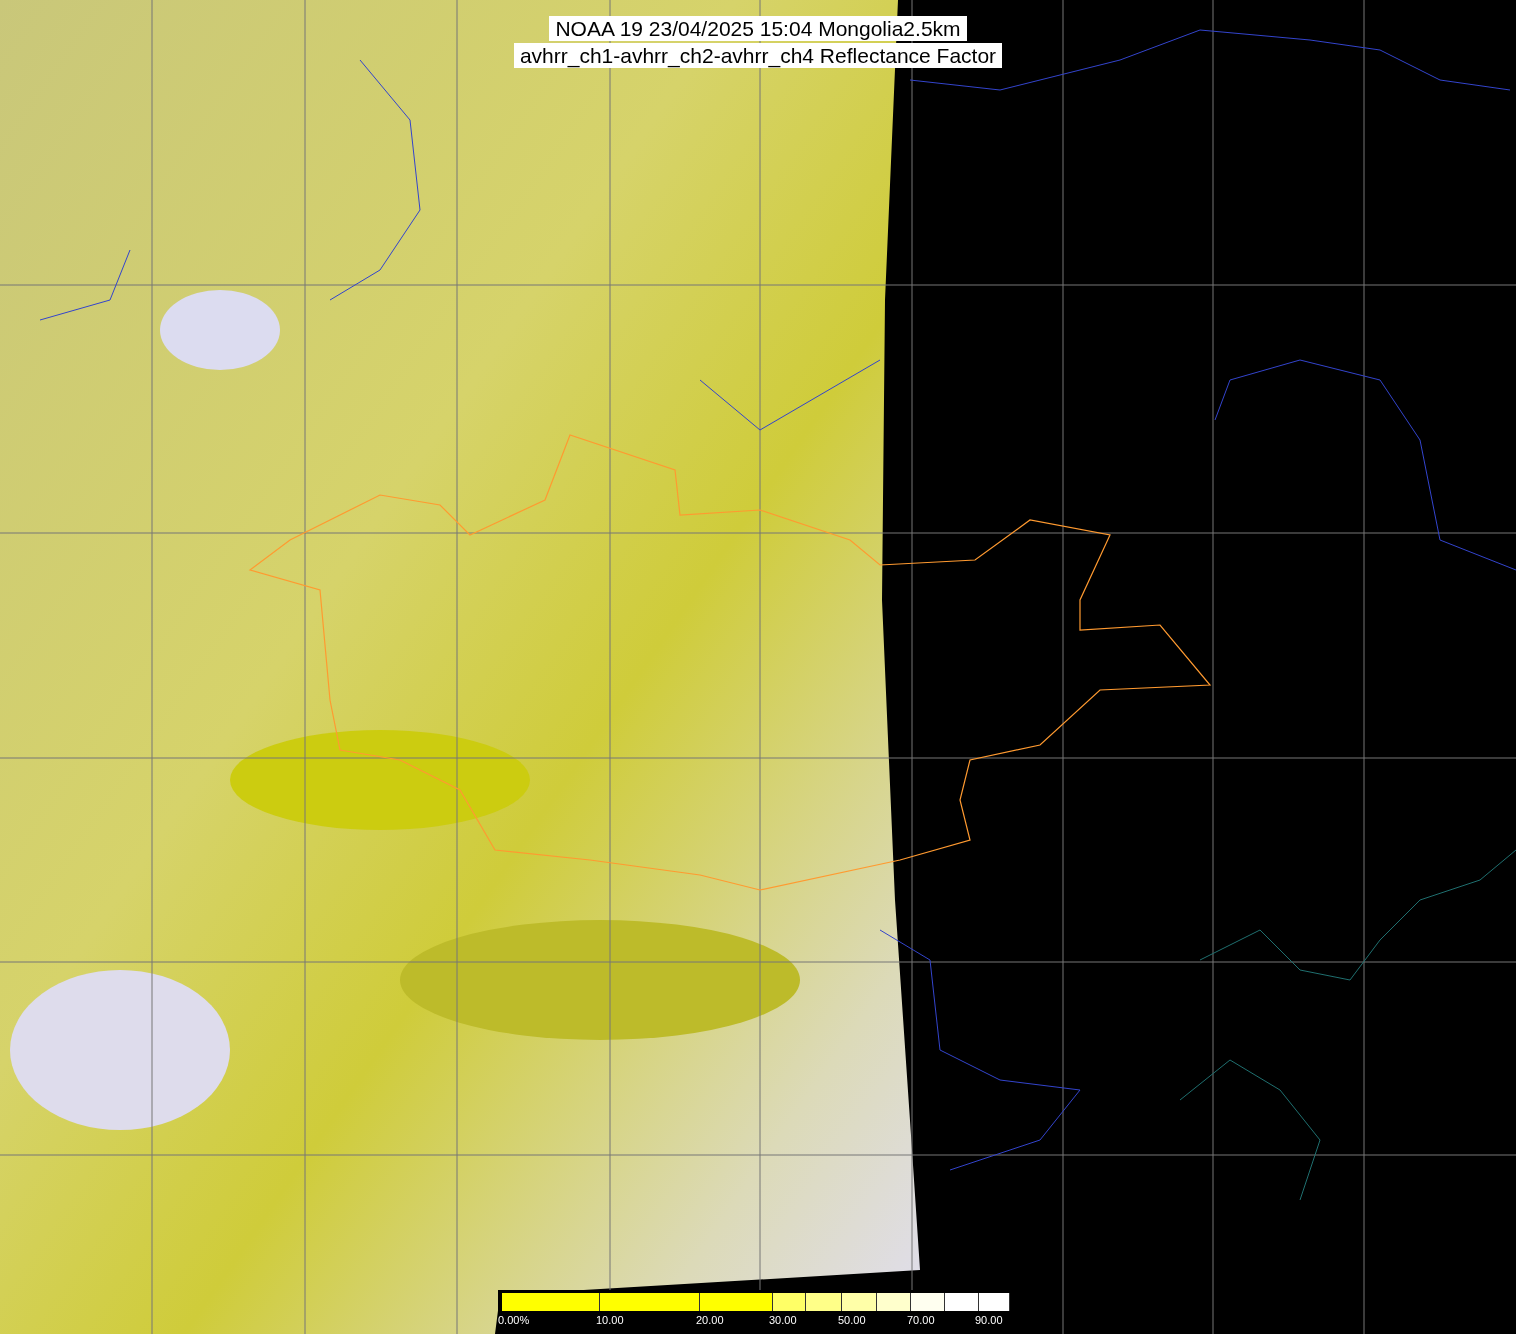  What do you see at coordinates (758, 55) in the screenshot?
I see `map-title: avhrr_ch1-avhrr_ch2-avhrr_ch4 Reflectance Factor` at bounding box center [758, 55].